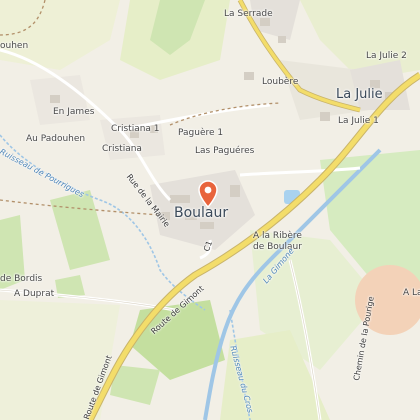 The height and width of the screenshot is (420, 420). What do you see at coordinates (56, 139) in the screenshot?
I see `place-label-au-padouhen: Au Padouhen` at bounding box center [56, 139].